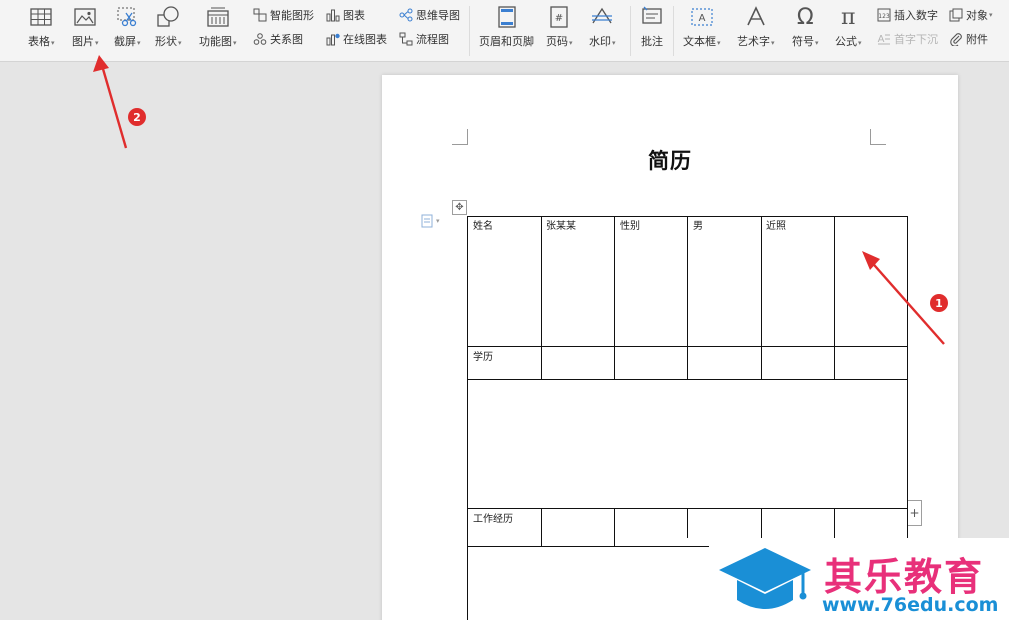  I want to click on graduation-cap-logo, so click(765, 578).